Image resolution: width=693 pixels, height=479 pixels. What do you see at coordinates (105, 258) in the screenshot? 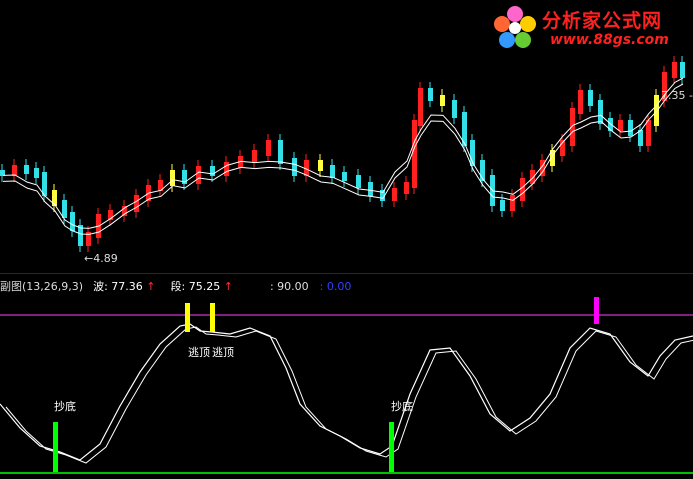
I see `low-price-value: 4.89` at bounding box center [105, 258].